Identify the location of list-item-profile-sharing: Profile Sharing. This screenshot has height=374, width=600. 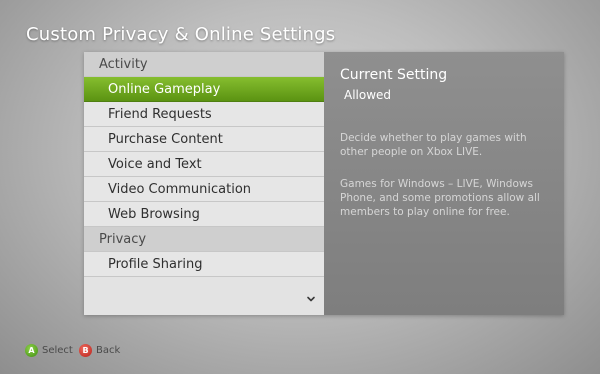
(204, 264).